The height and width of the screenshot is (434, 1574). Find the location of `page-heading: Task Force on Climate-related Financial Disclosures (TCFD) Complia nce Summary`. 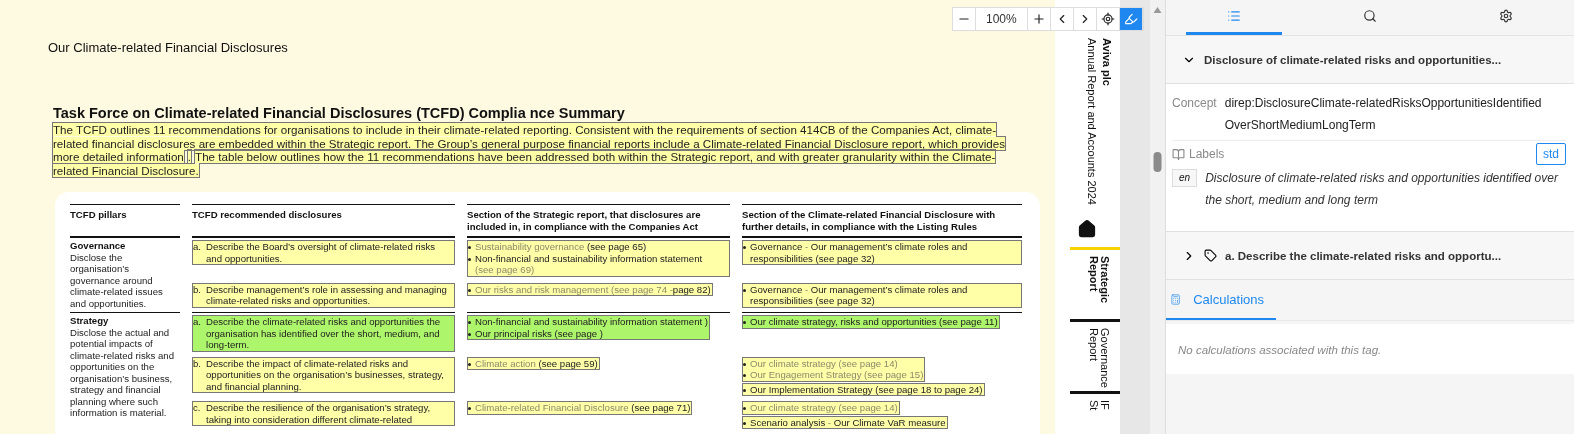

page-heading: Task Force on Climate-related Financial Disclosures (TCFD) Complia nce Summary is located at coordinates (339, 113).